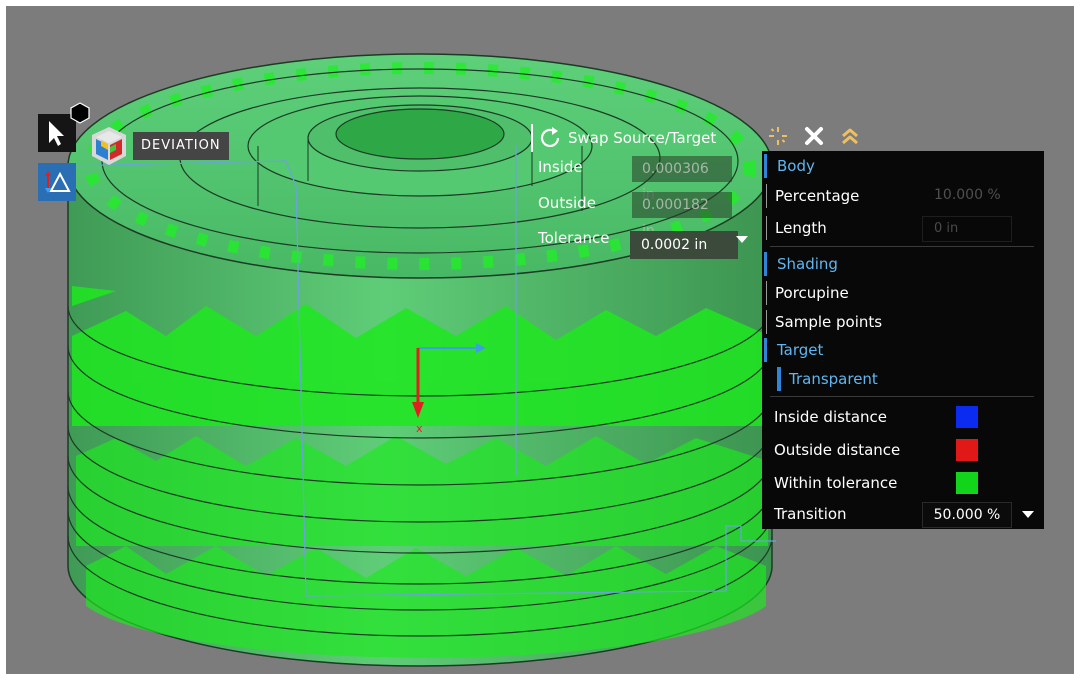 The height and width of the screenshot is (680, 1080). Describe the element at coordinates (181, 146) in the screenshot. I see `tool-title-label: Deviation` at that location.